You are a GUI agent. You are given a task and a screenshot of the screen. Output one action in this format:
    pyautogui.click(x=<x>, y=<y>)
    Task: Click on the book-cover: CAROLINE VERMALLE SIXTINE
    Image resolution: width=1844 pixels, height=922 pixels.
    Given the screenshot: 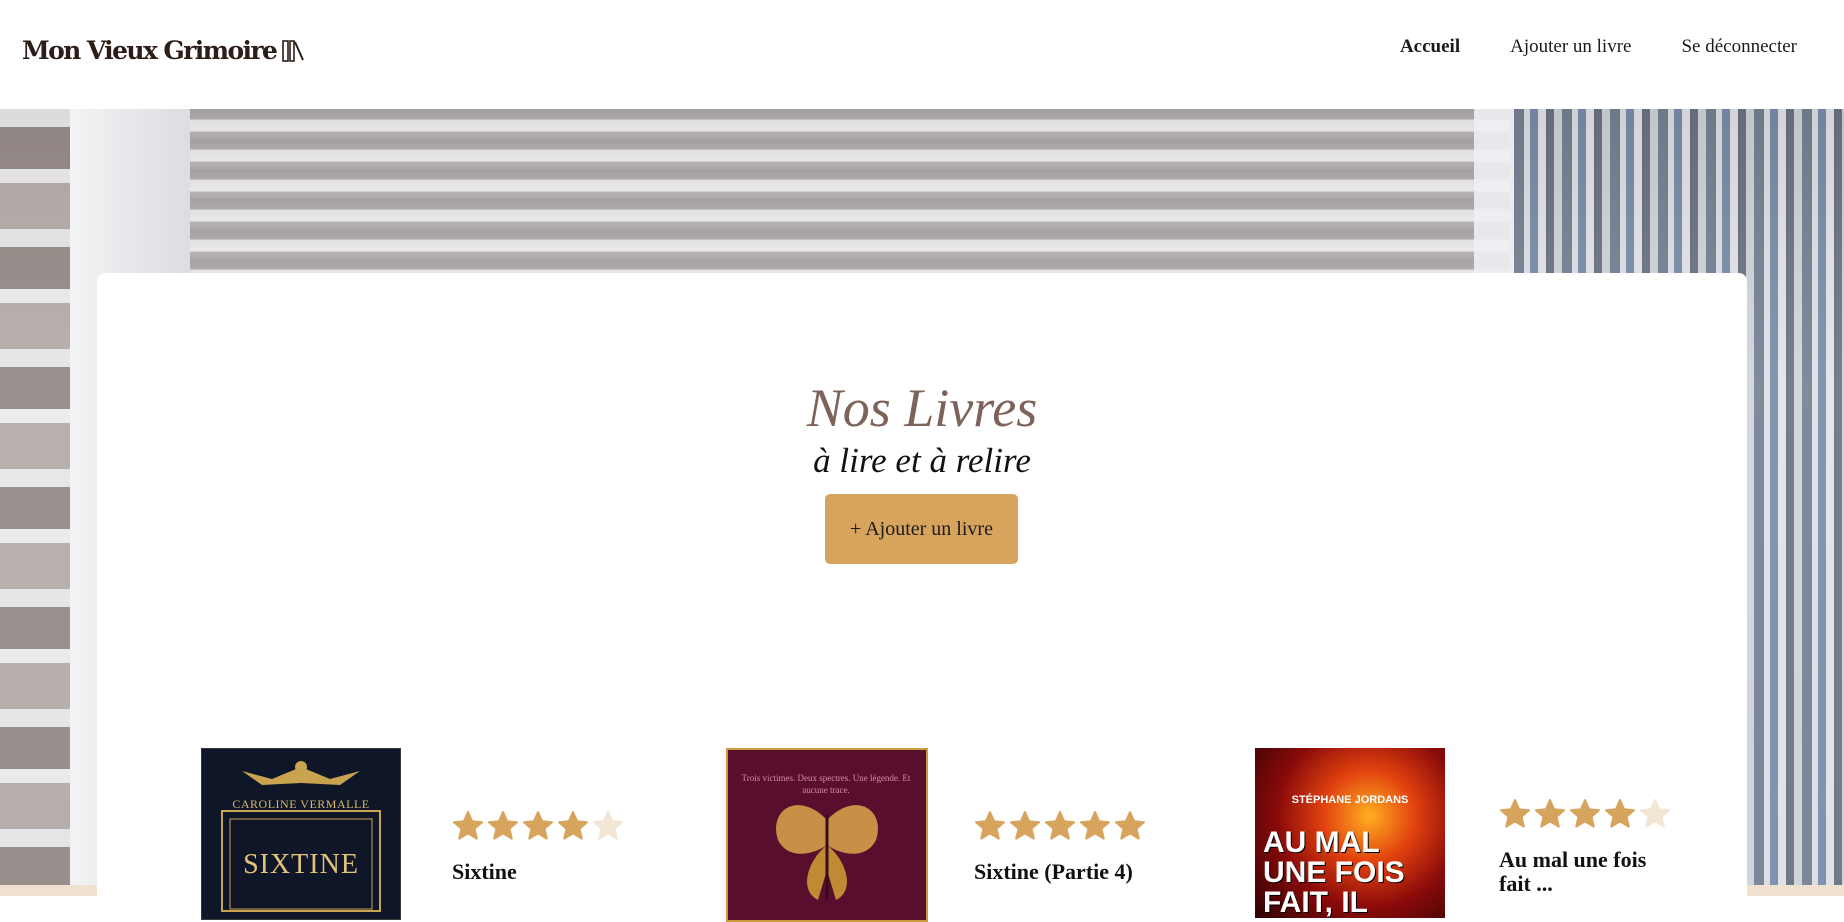 What is the action you would take?
    pyautogui.click(x=301, y=834)
    